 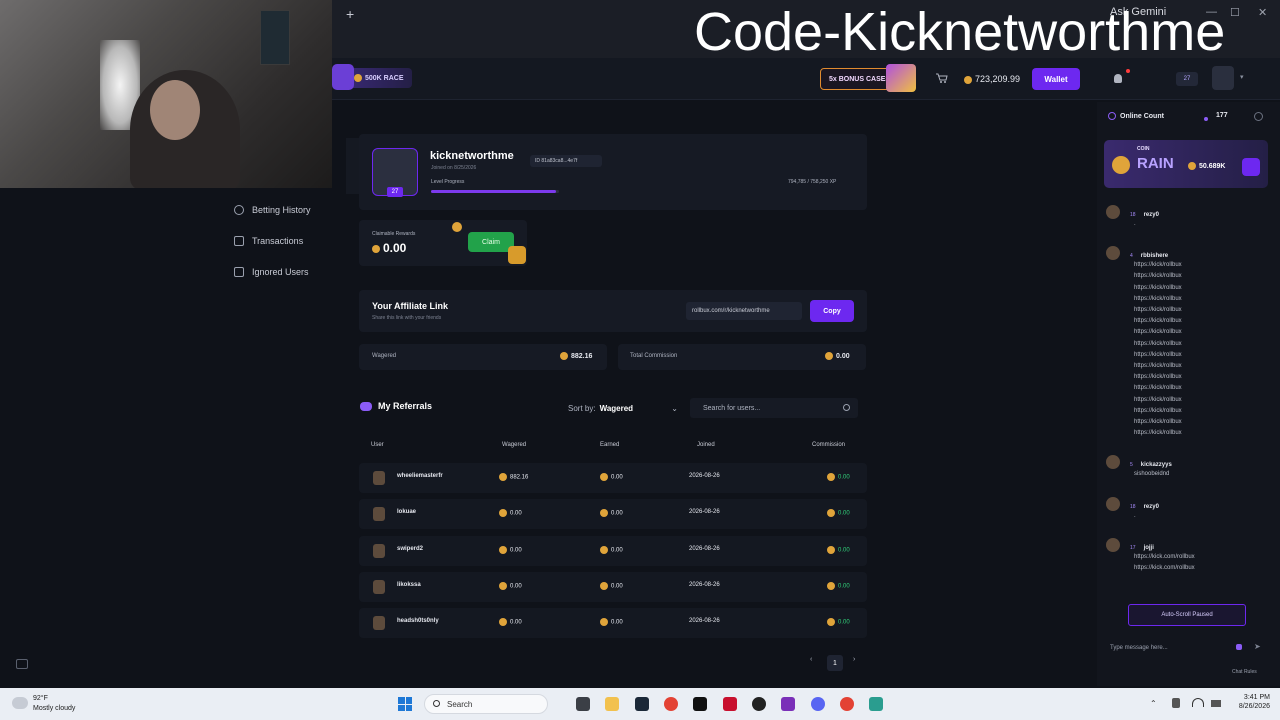 I want to click on profile-nav-strip, so click(x=353, y=166).